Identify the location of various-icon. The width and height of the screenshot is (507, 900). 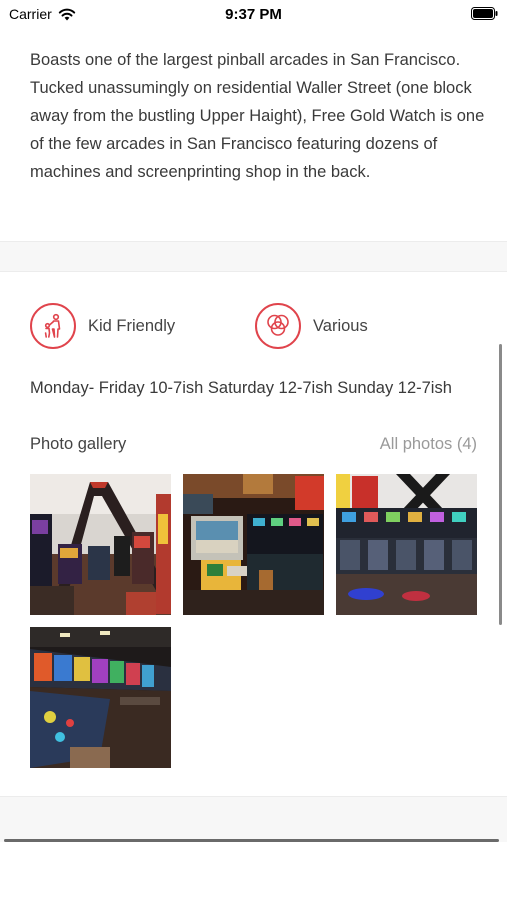
(278, 326).